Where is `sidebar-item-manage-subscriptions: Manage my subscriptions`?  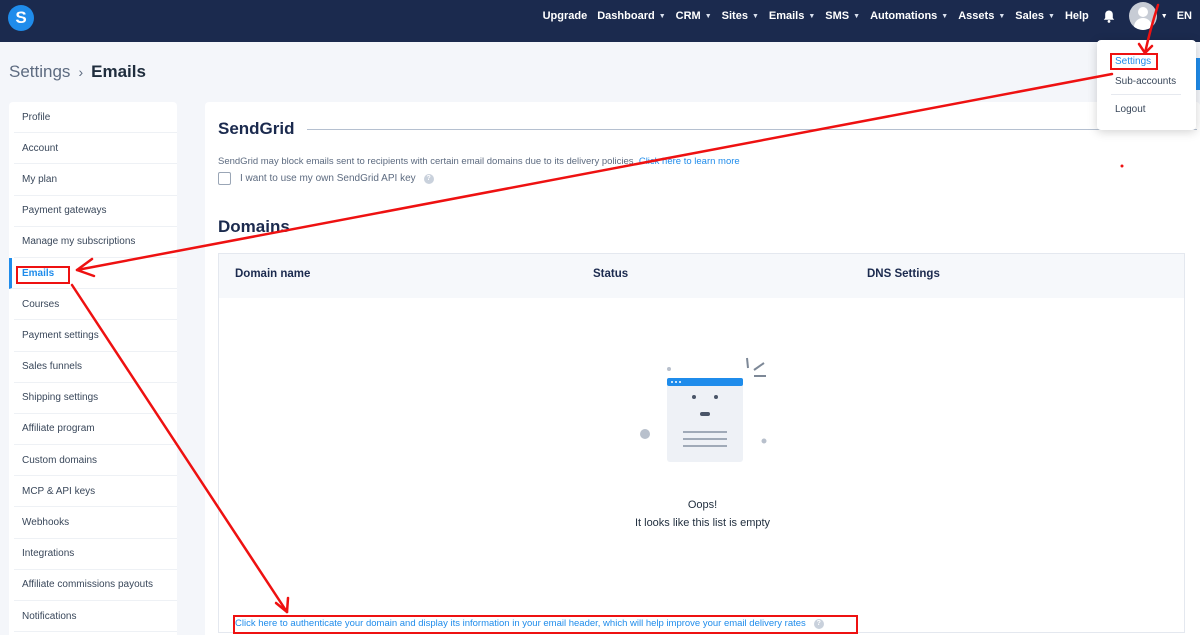
sidebar-item-manage-subscriptions: Manage my subscriptions is located at coordinates (95, 242).